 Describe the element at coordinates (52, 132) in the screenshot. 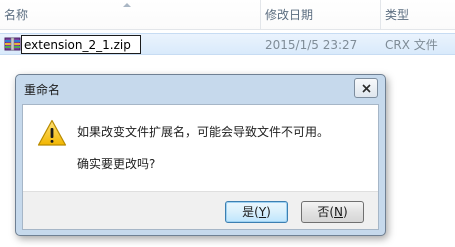

I see `warning-icon` at that location.